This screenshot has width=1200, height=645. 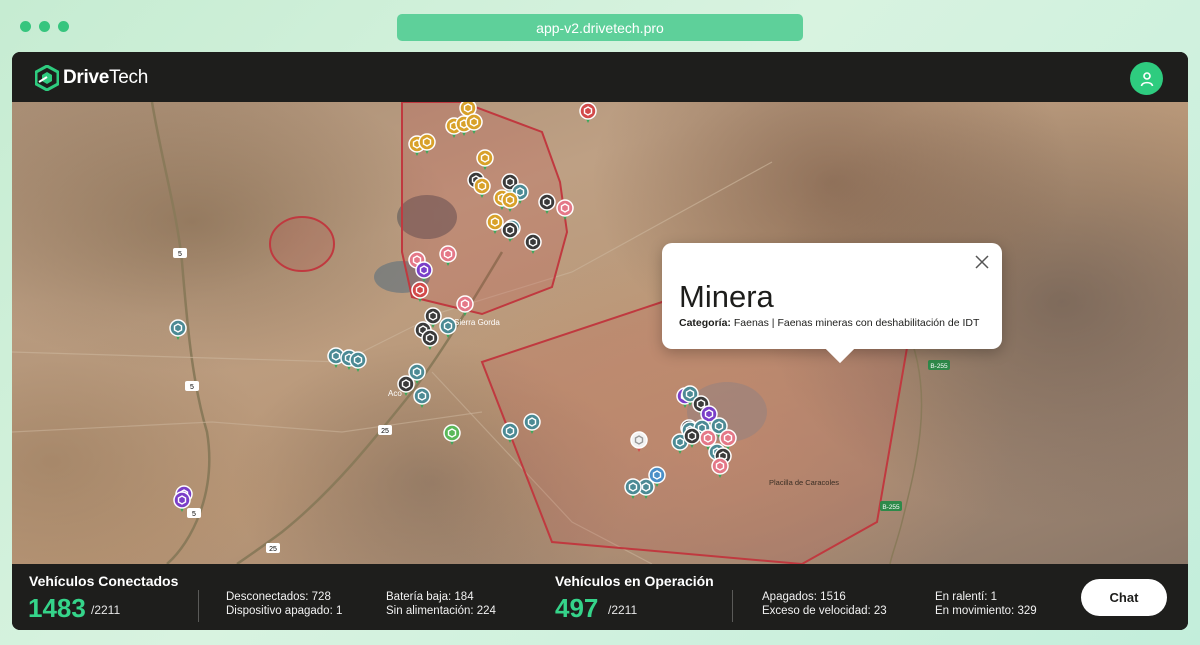 I want to click on connected-title: Vehículos Conectados, so click(x=104, y=581).